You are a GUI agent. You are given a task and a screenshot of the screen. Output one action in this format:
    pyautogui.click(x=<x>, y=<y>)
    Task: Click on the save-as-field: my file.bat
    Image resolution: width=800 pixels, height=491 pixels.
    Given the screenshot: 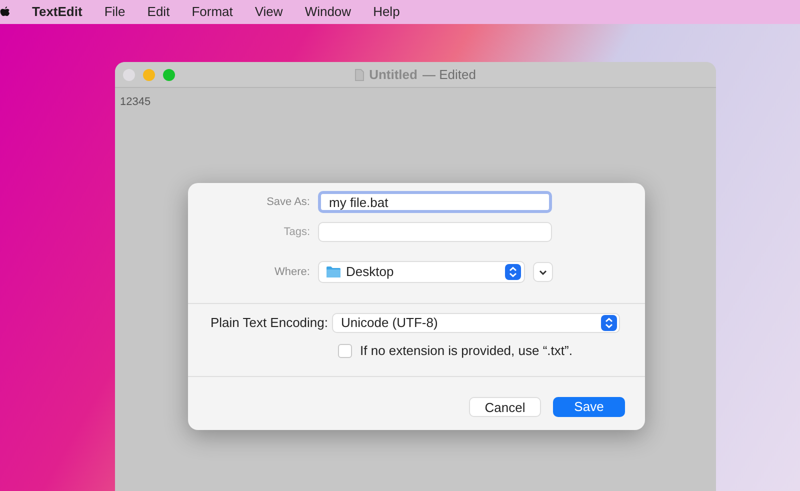 What is the action you would take?
    pyautogui.click(x=435, y=202)
    